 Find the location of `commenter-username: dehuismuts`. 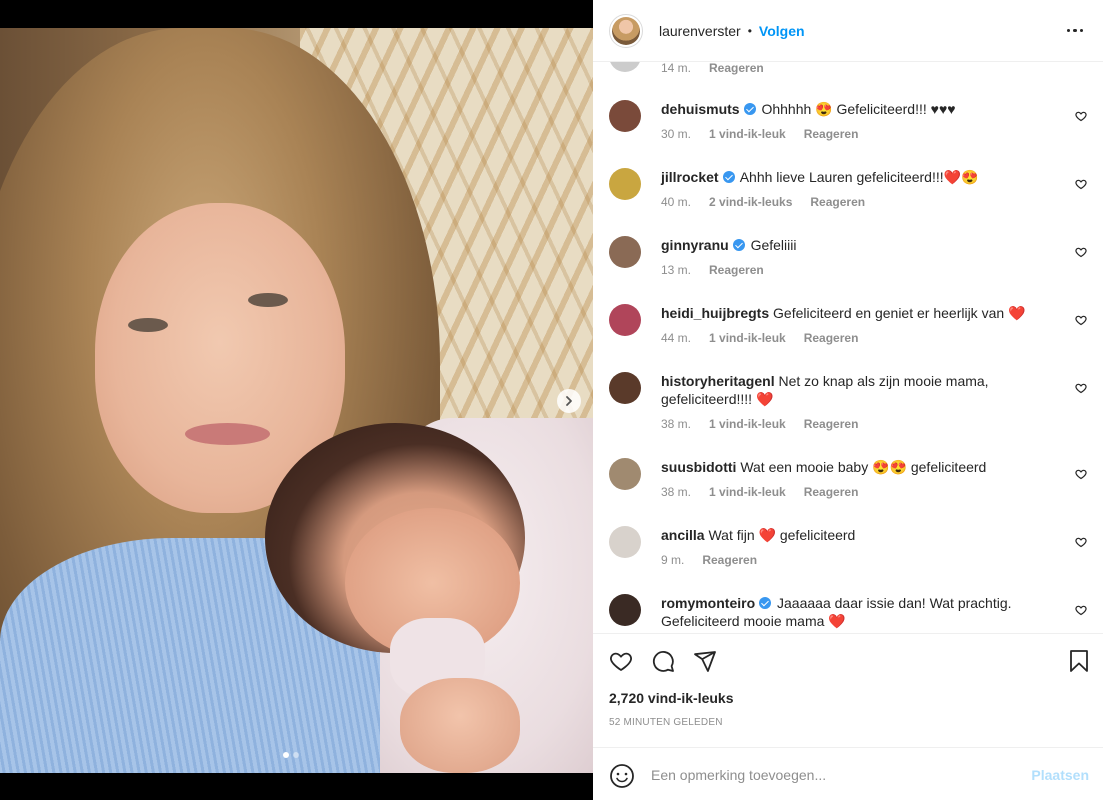

commenter-username: dehuismuts is located at coordinates (700, 109).